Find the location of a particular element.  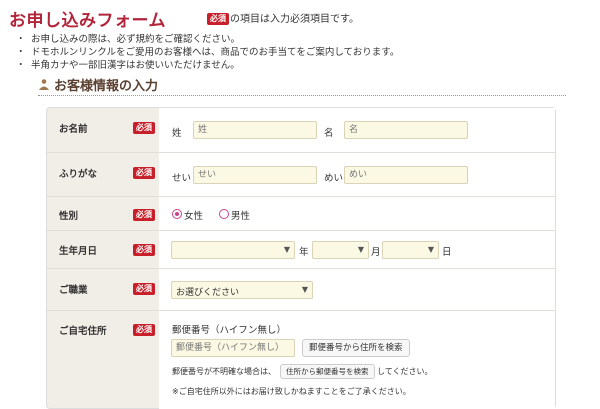

name-fields: 姓 姓 名 名 is located at coordinates (357, 130).